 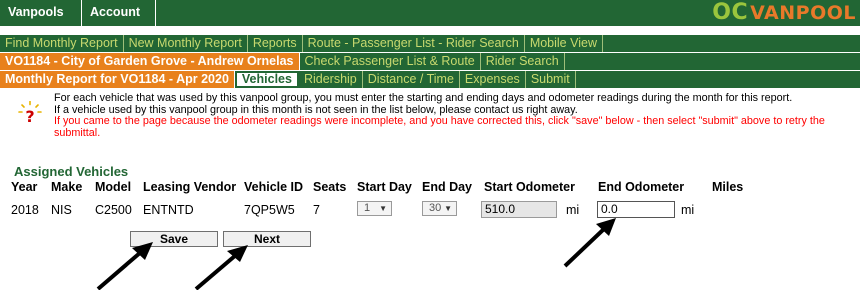 What do you see at coordinates (589, 243) in the screenshot?
I see `arrow-icon-end-odometer` at bounding box center [589, 243].